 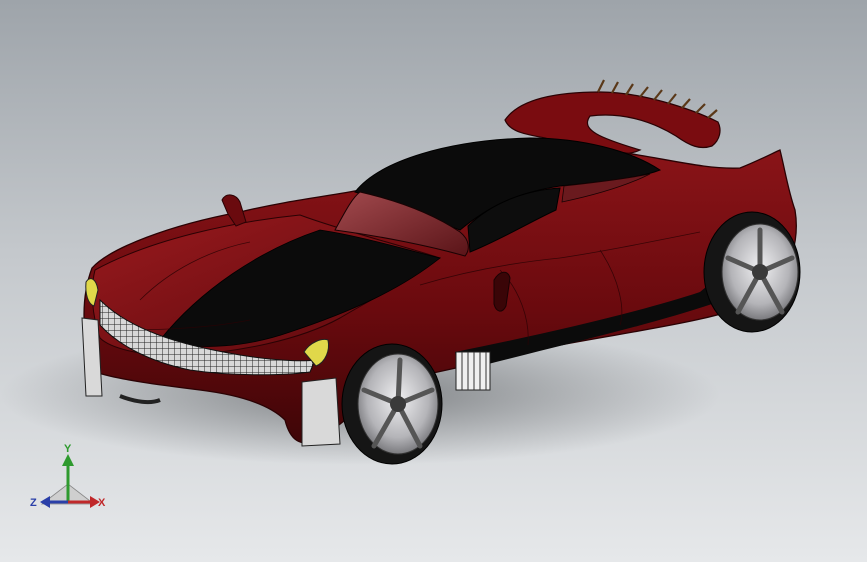 What do you see at coordinates (392, 404) in the screenshot?
I see `front-wheel` at bounding box center [392, 404].